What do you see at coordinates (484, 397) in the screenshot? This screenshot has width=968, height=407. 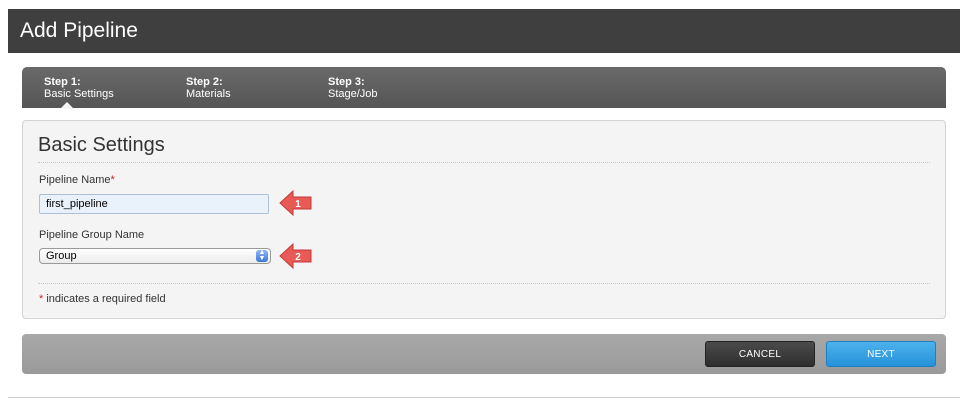 I see `bottom-divider` at bounding box center [484, 397].